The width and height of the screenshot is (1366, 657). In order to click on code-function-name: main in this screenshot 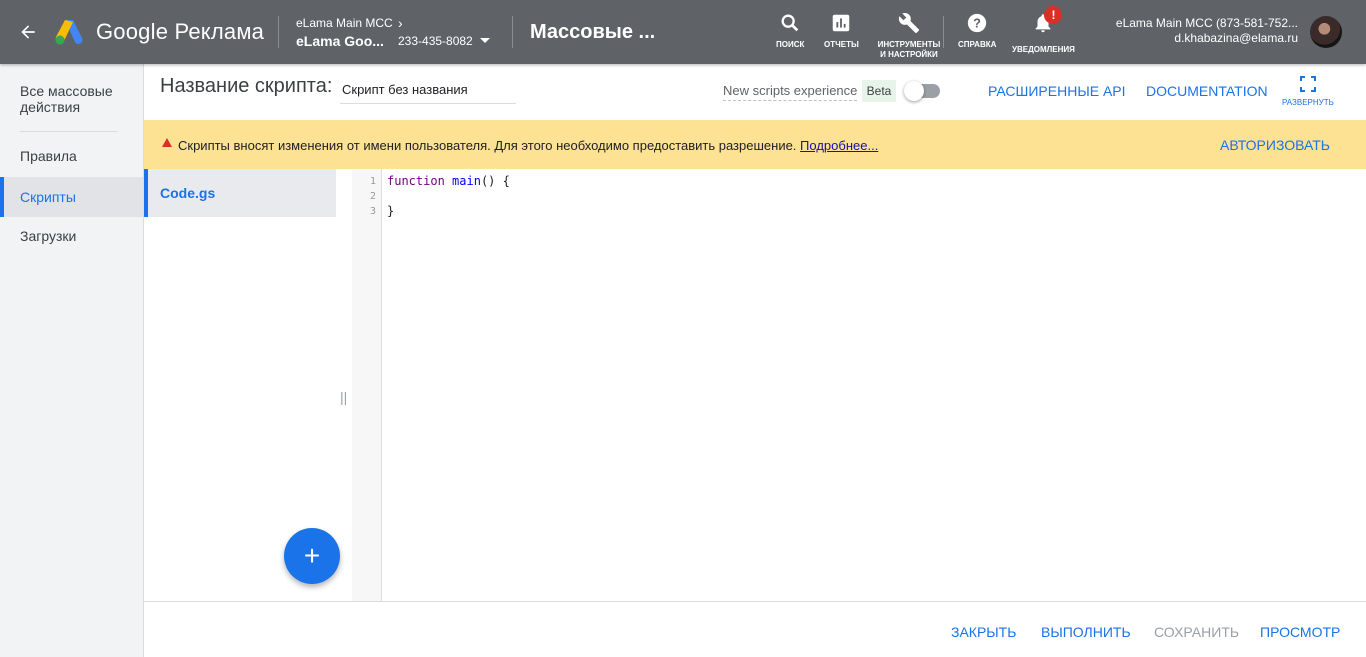, I will do `click(466, 181)`.